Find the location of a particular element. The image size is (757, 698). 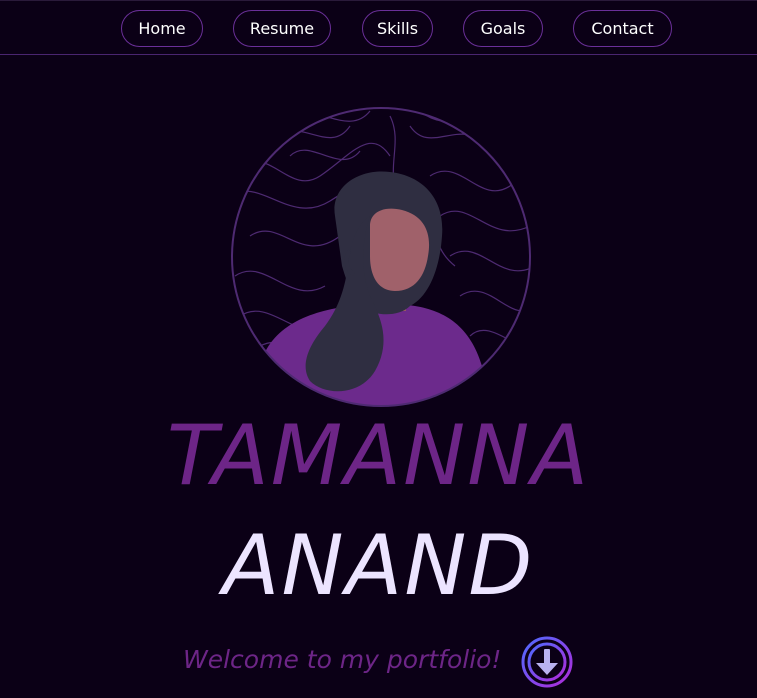

nav-resume-button: Resume is located at coordinates (282, 28).